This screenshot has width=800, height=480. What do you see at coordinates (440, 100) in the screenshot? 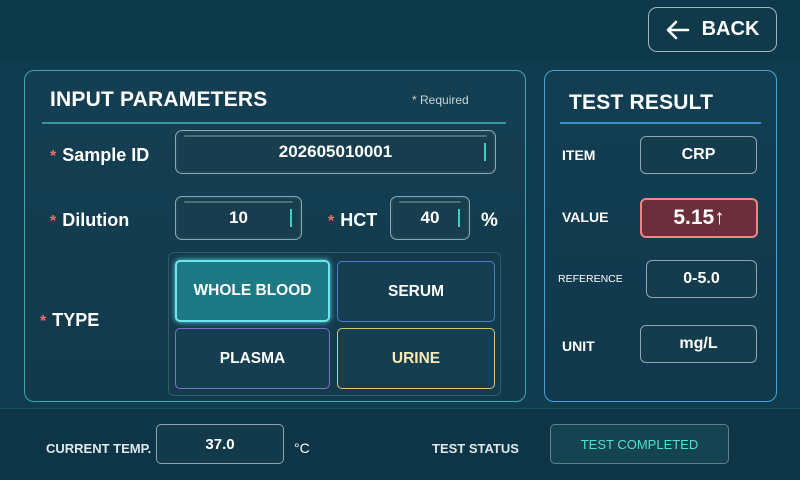
I see `required-note: * Required` at bounding box center [440, 100].